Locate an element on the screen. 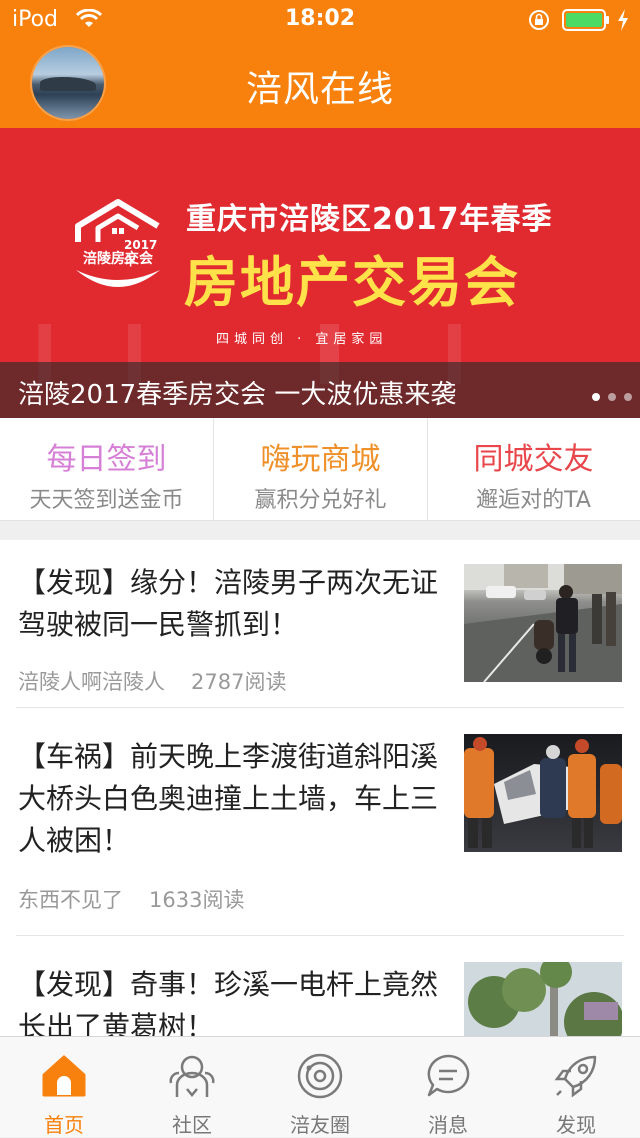 This screenshot has height=1138, width=640. tab-label: 社区 is located at coordinates (192, 1125).